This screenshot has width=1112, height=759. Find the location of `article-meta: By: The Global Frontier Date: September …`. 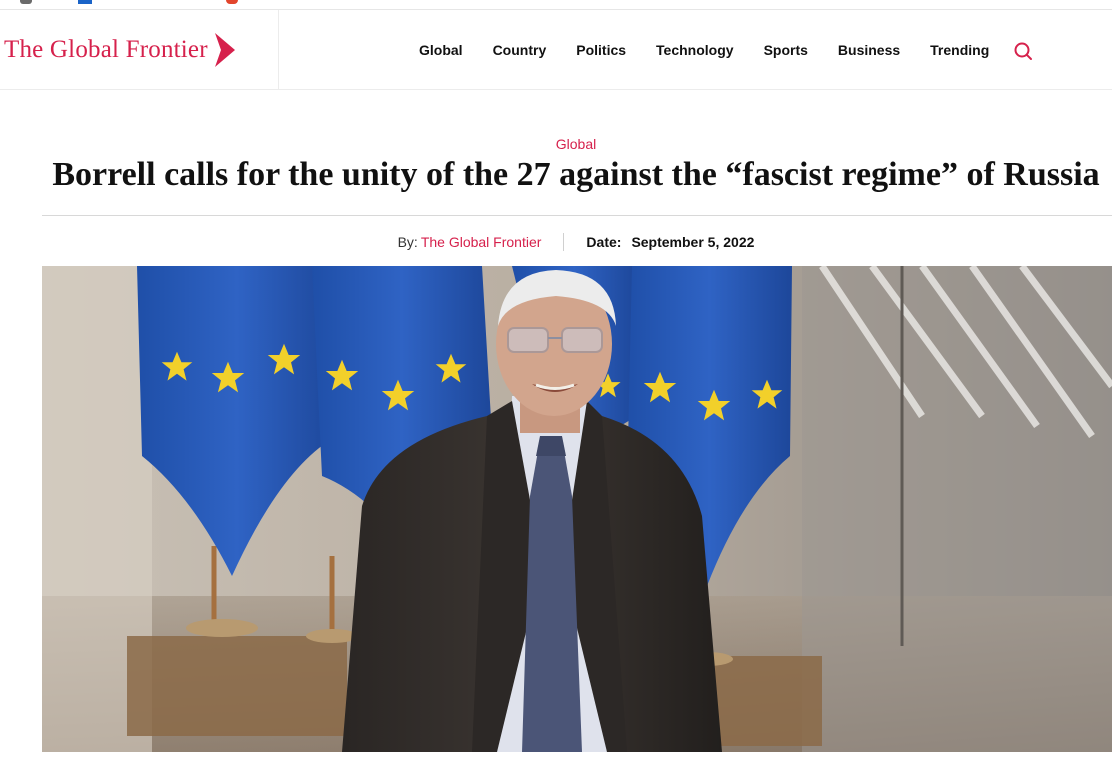

article-meta: By: The Global Frontier Date: September … is located at coordinates (556, 242).